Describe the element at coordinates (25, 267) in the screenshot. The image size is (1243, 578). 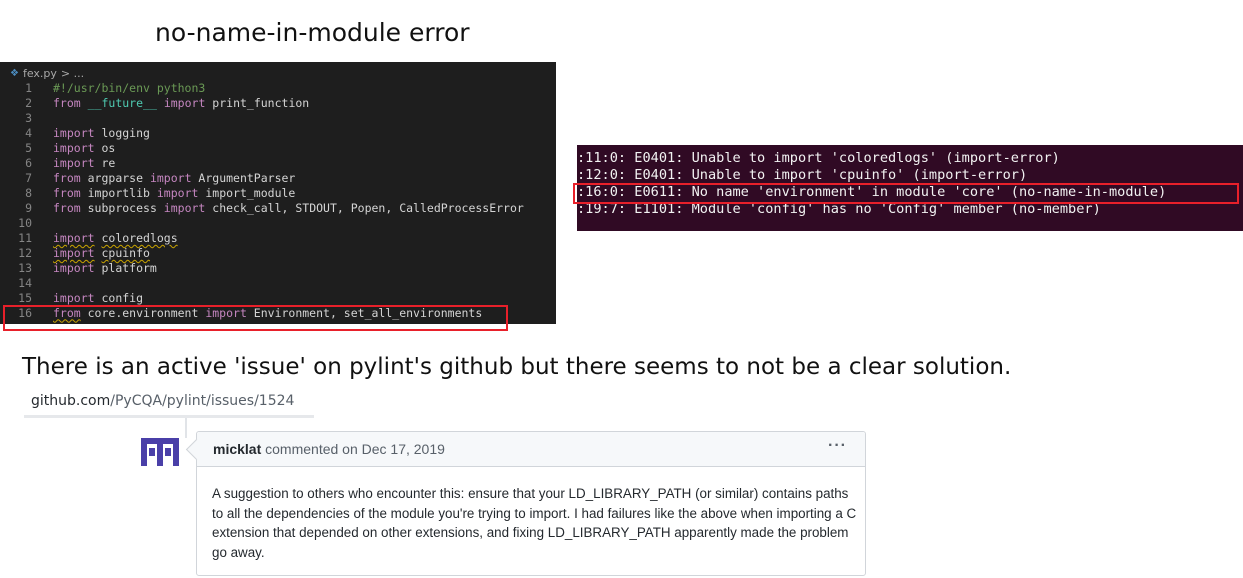
I see `line-number: 13` at that location.